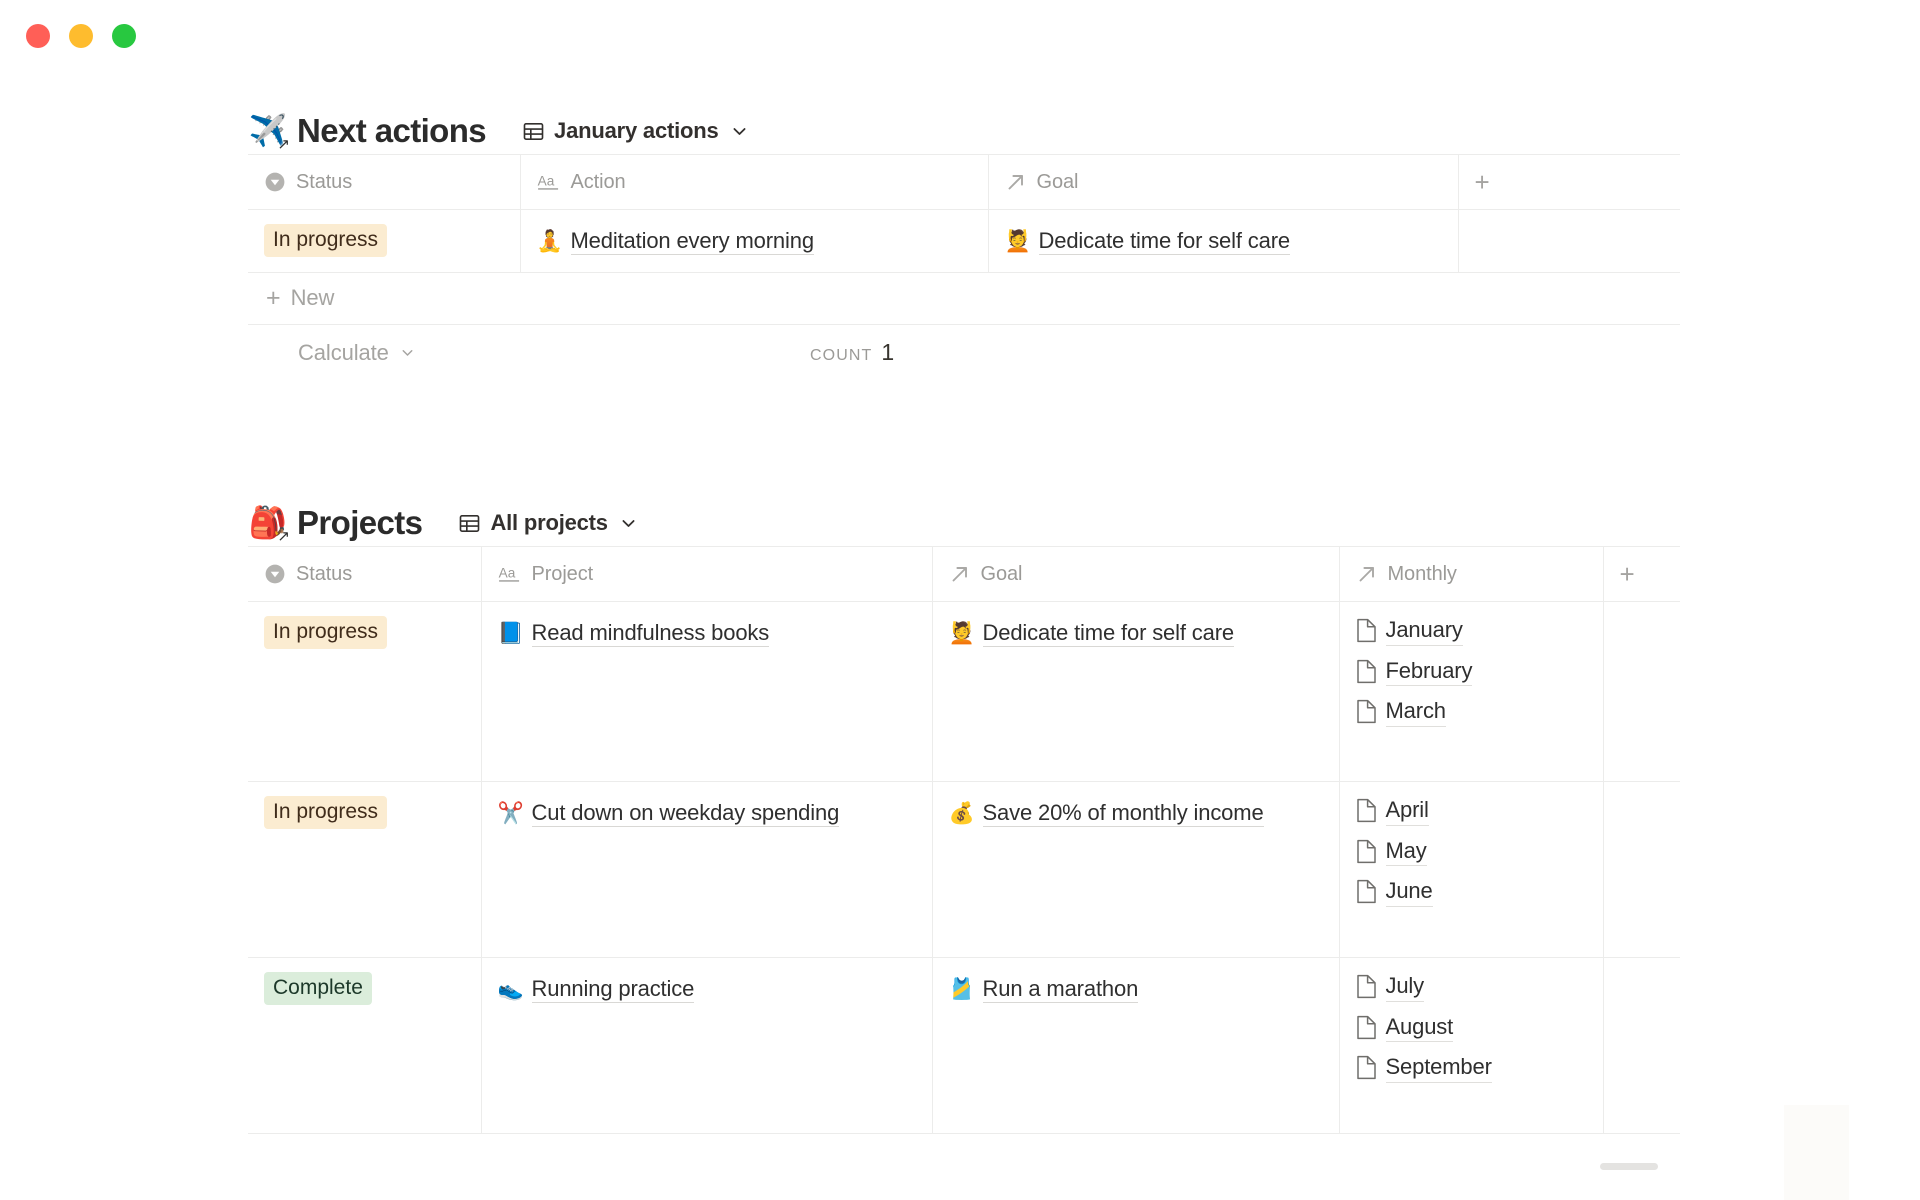 The width and height of the screenshot is (1920, 1200). Describe the element at coordinates (1428, 671) in the screenshot. I see `monthly-relation-label: February` at that location.